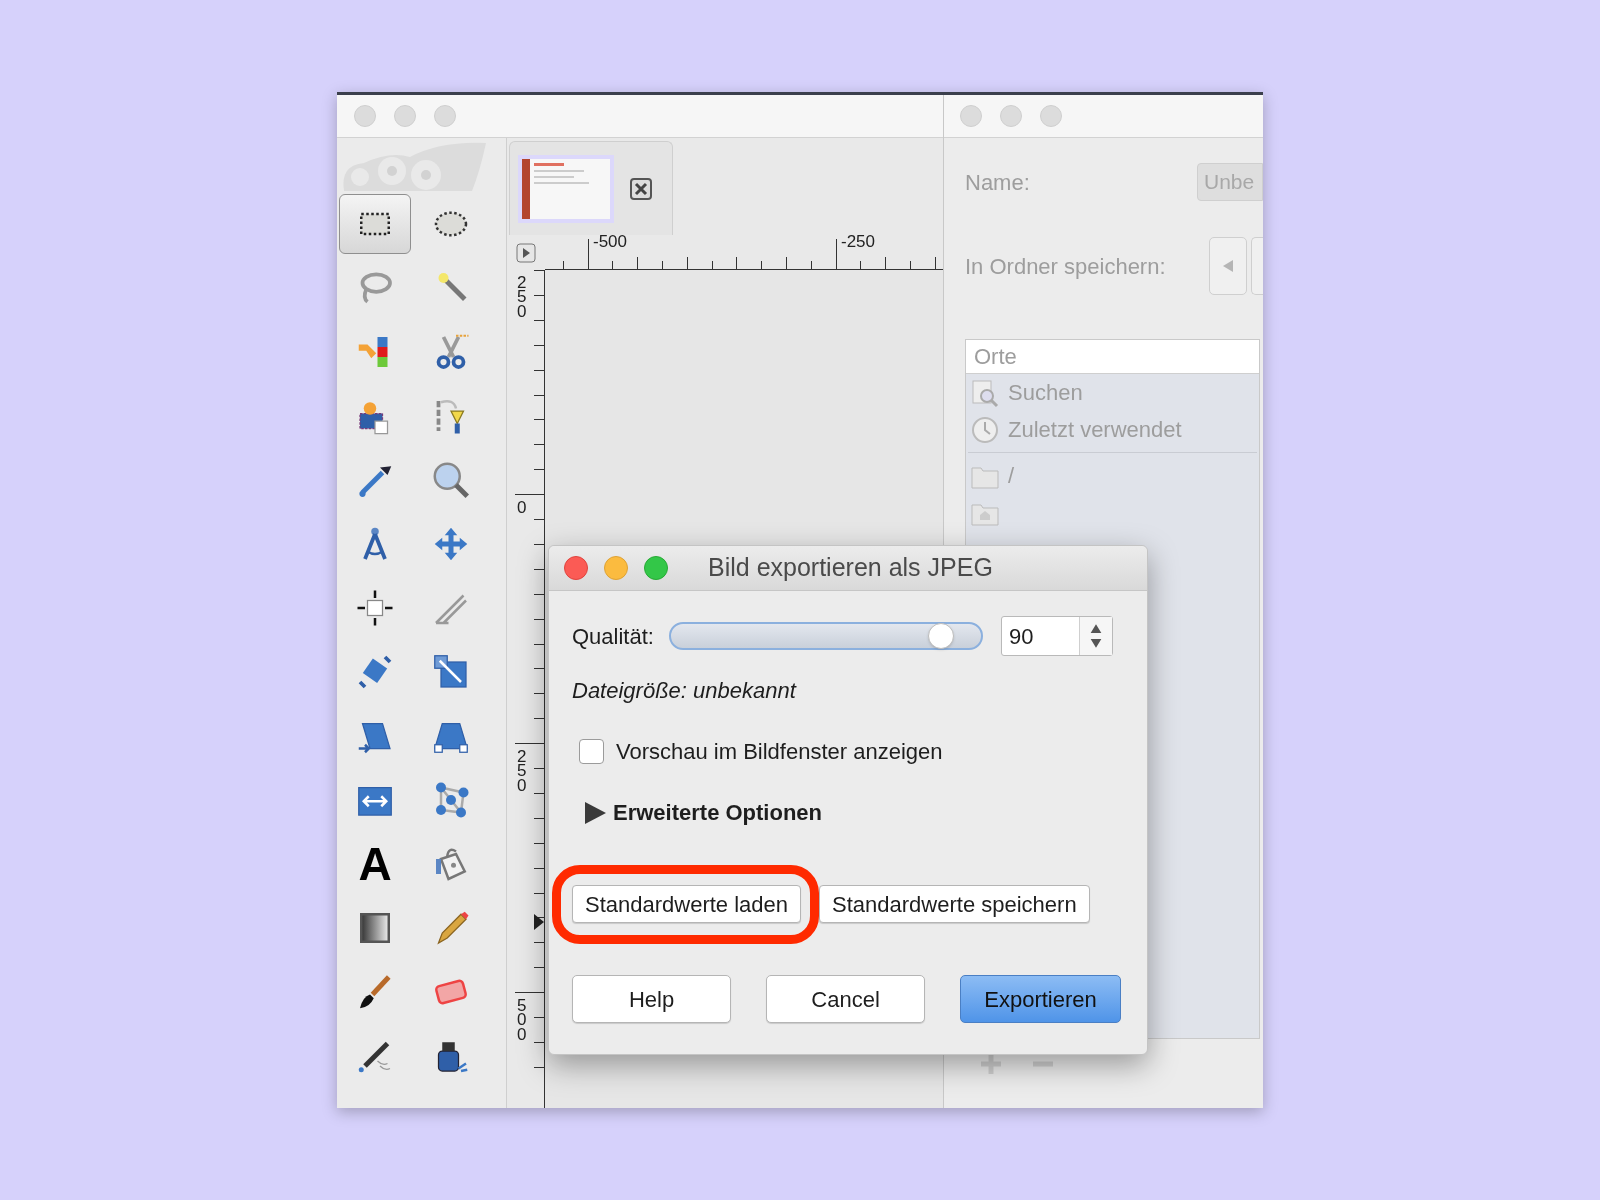 The width and height of the screenshot is (1600, 1200). Describe the element at coordinates (1065, 266) in the screenshot. I see `folder-label: In Ordner speichern:` at that location.